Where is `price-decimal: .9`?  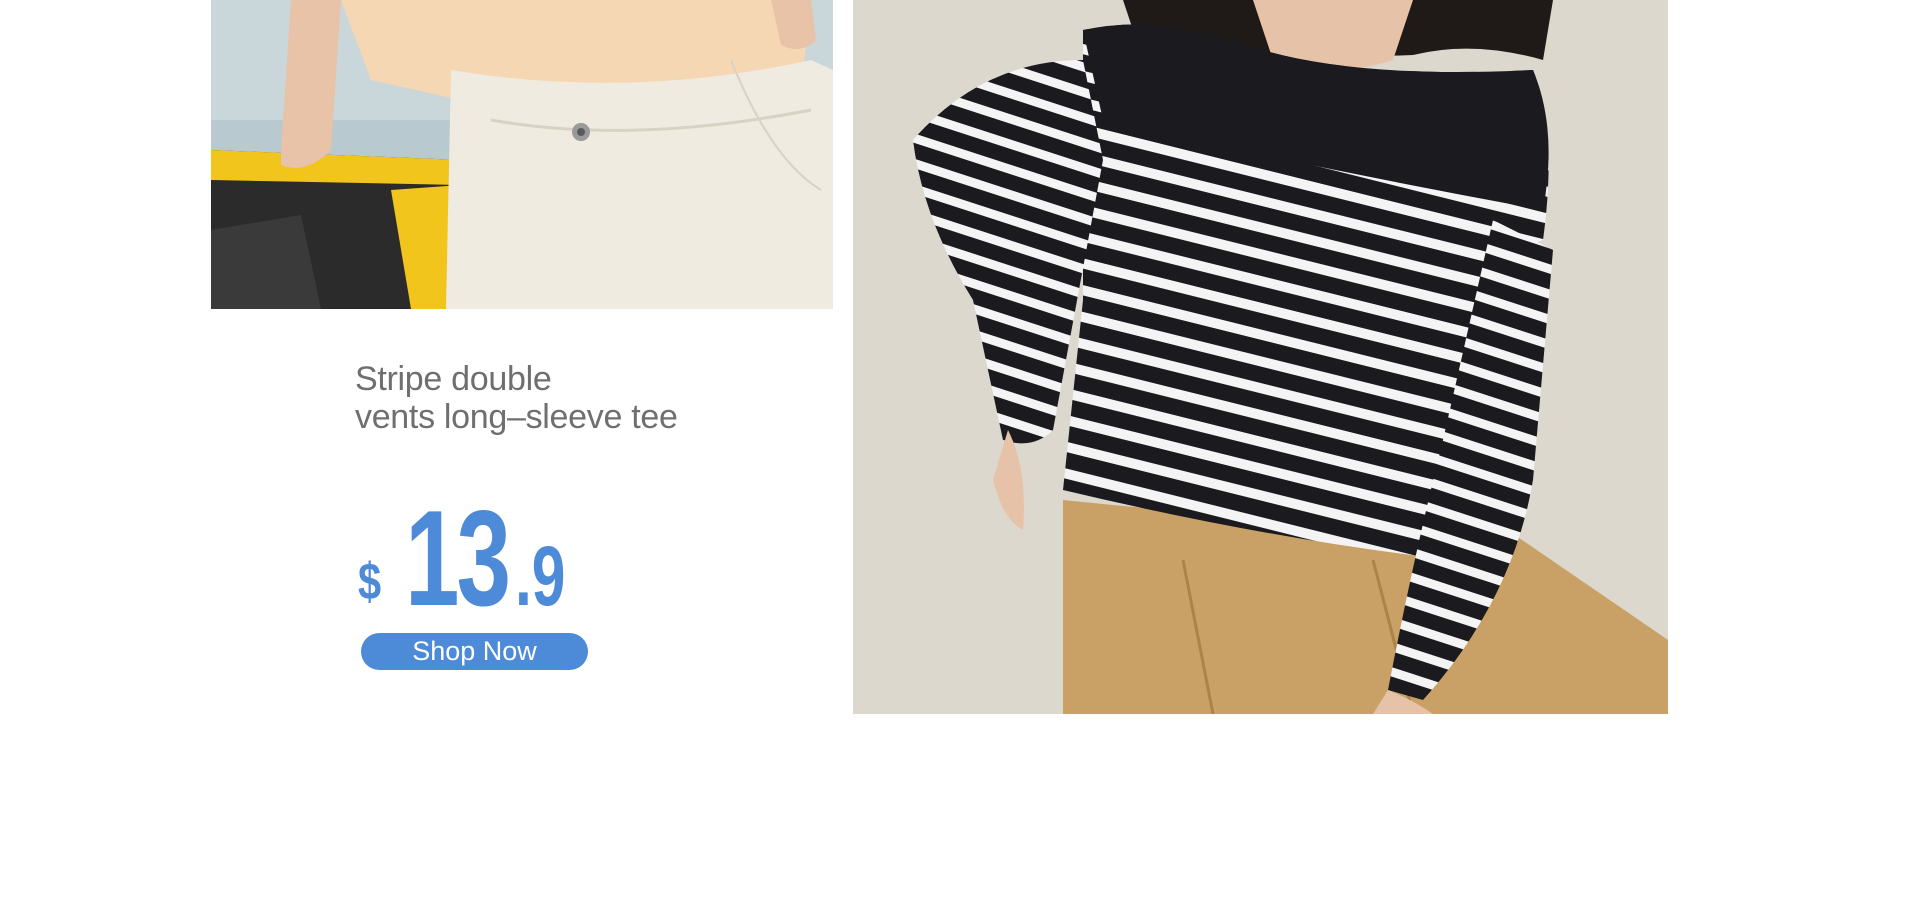
price-decimal: .9 is located at coordinates (540, 576).